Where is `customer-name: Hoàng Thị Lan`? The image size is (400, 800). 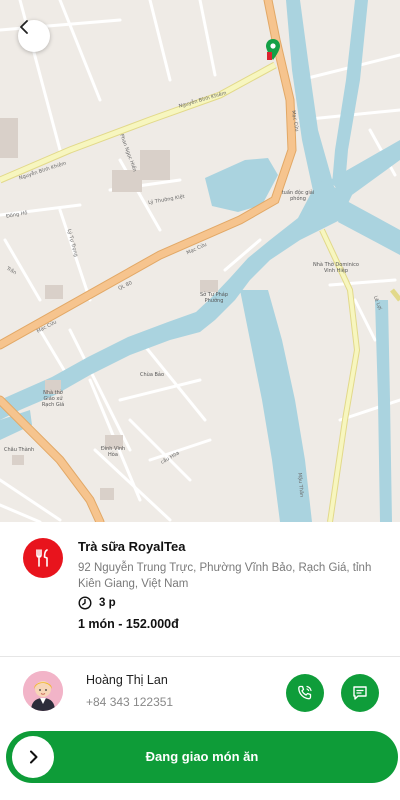 customer-name: Hoàng Thị Lan is located at coordinates (127, 680).